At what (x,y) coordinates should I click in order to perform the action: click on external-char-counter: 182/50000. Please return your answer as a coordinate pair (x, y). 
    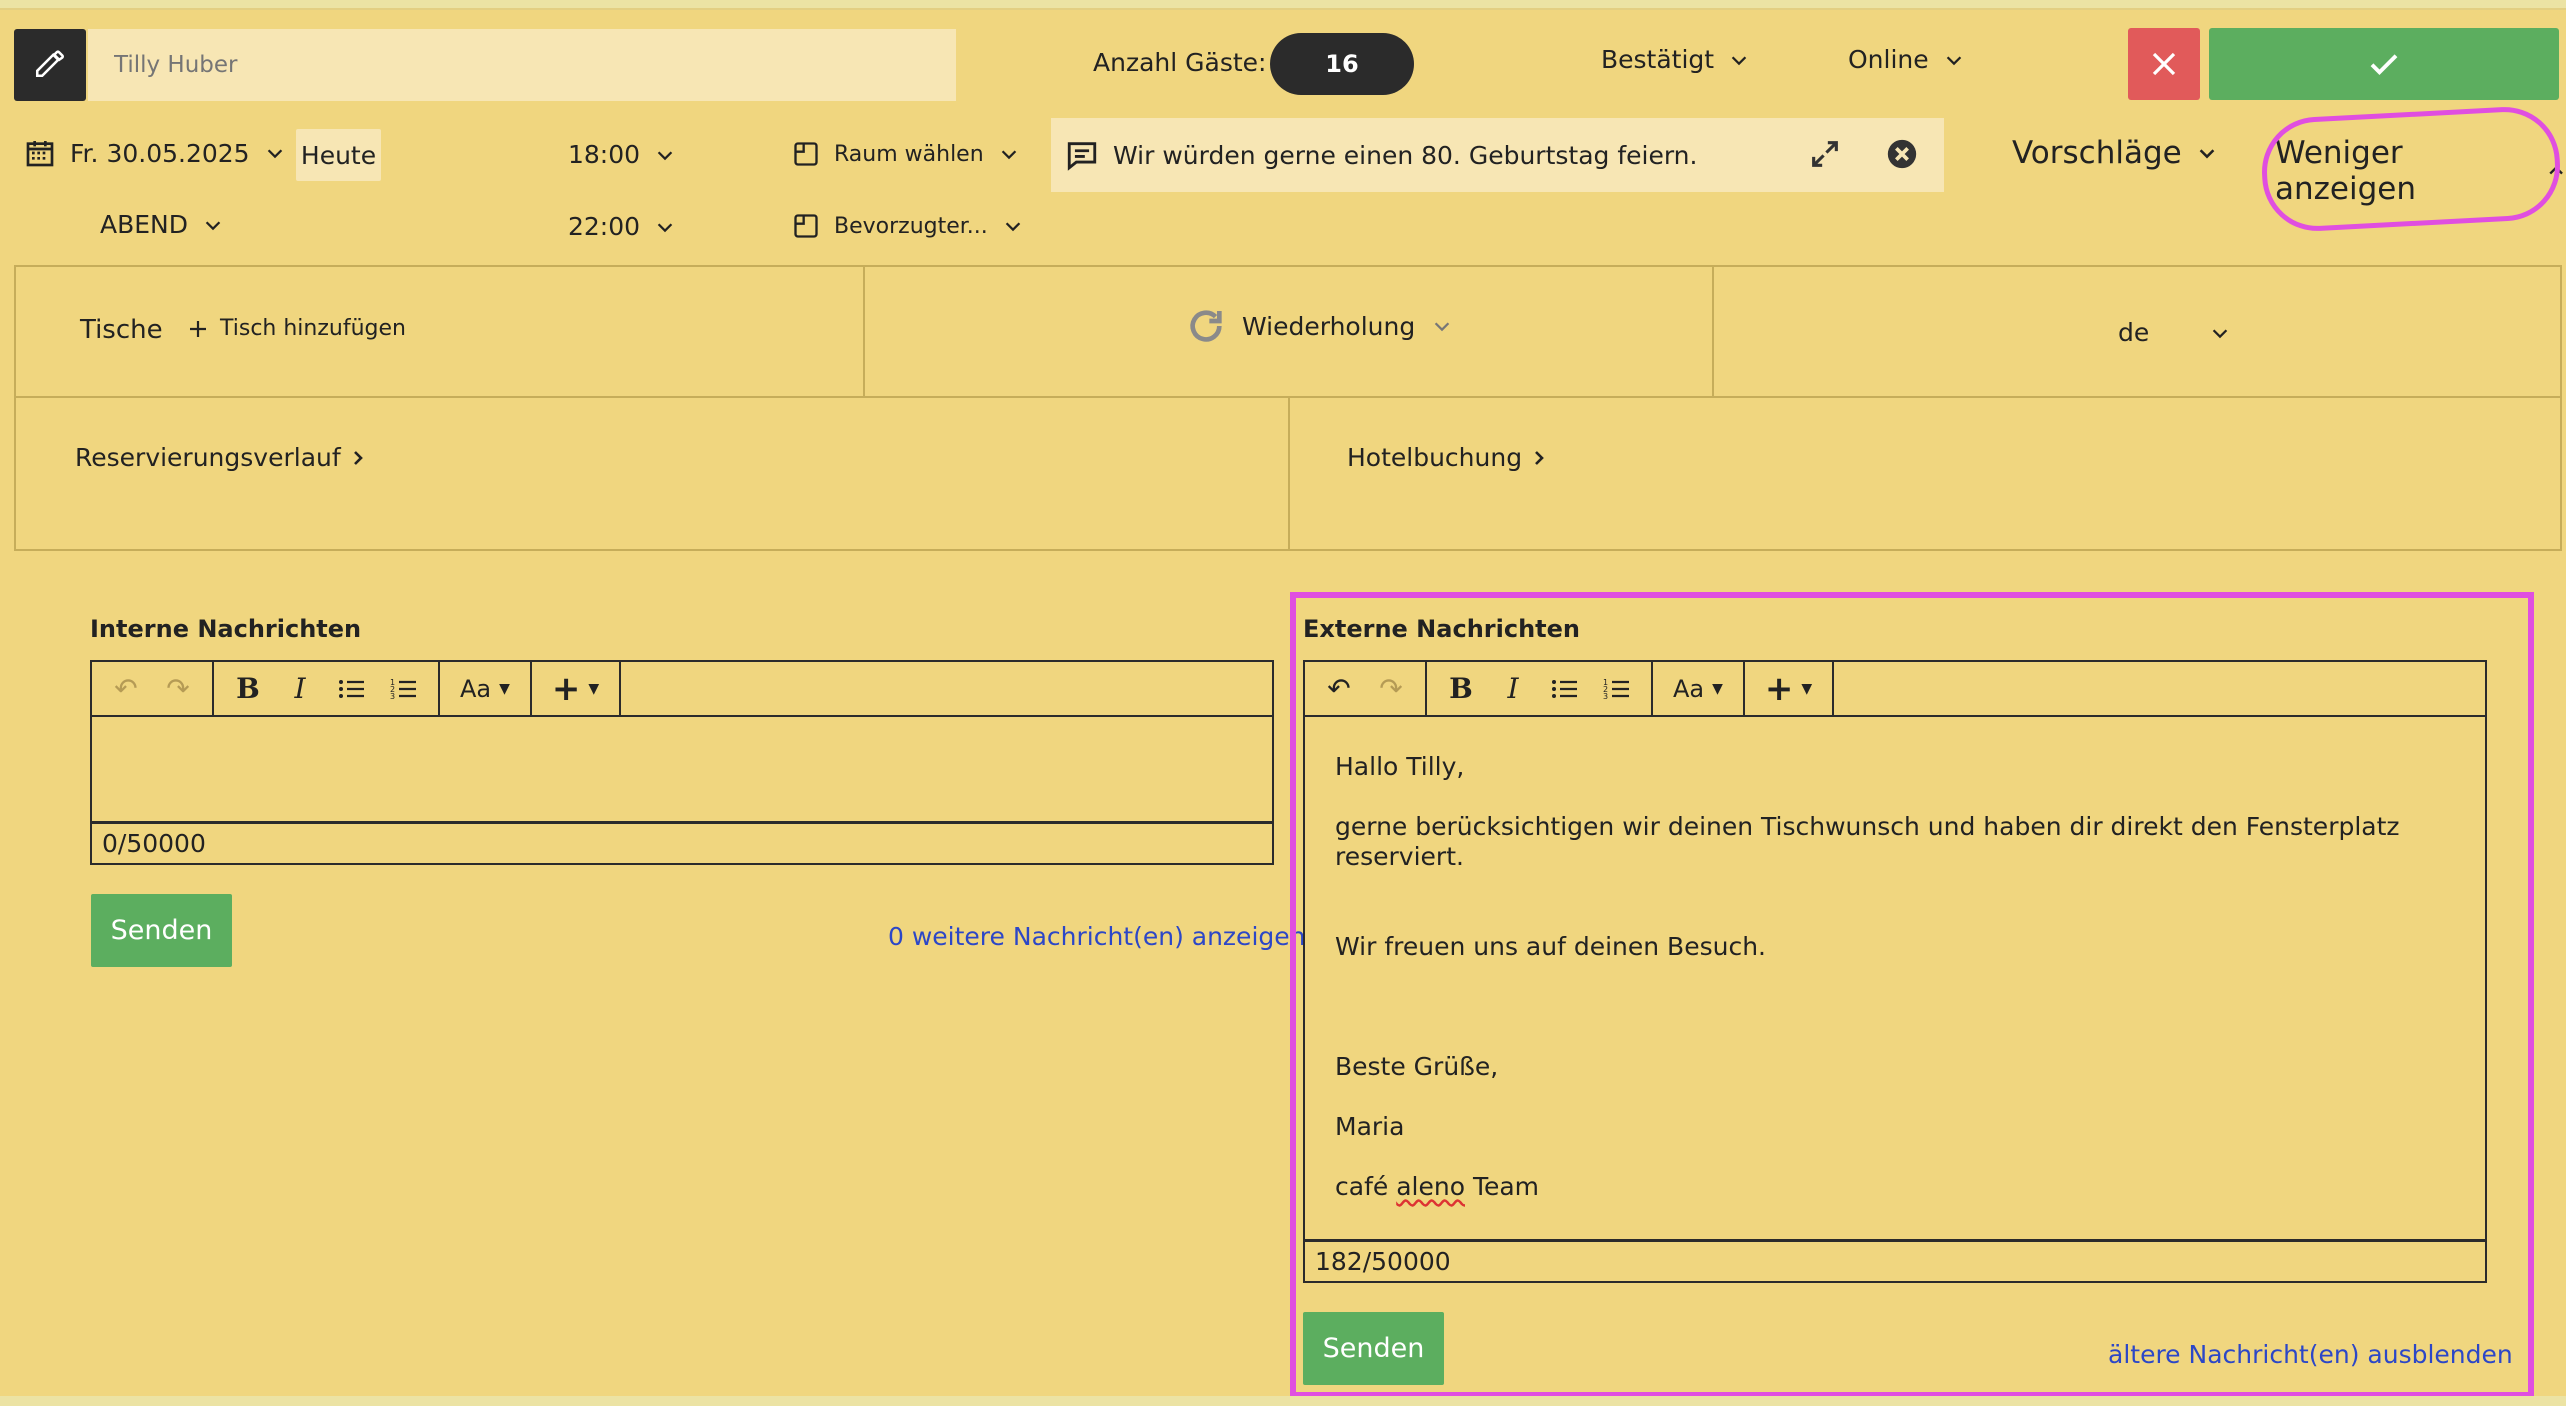
    Looking at the image, I should click on (1895, 1260).